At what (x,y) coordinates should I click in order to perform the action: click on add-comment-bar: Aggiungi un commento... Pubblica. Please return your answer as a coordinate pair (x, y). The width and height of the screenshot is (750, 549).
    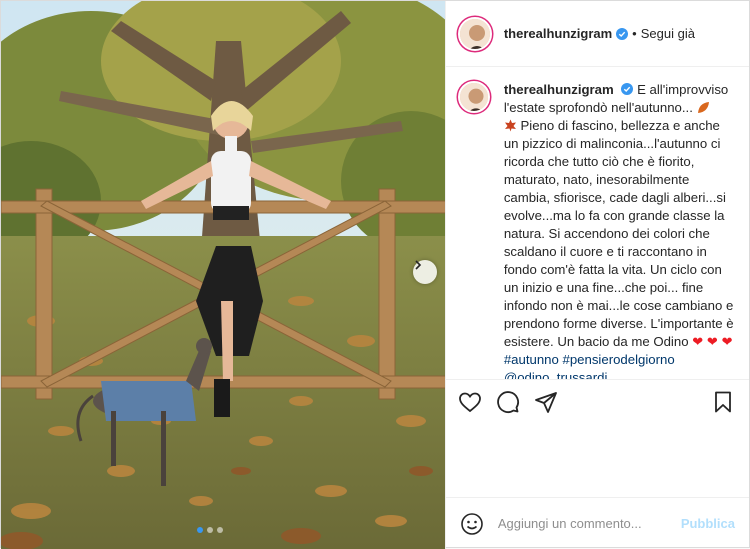
    Looking at the image, I should click on (597, 523).